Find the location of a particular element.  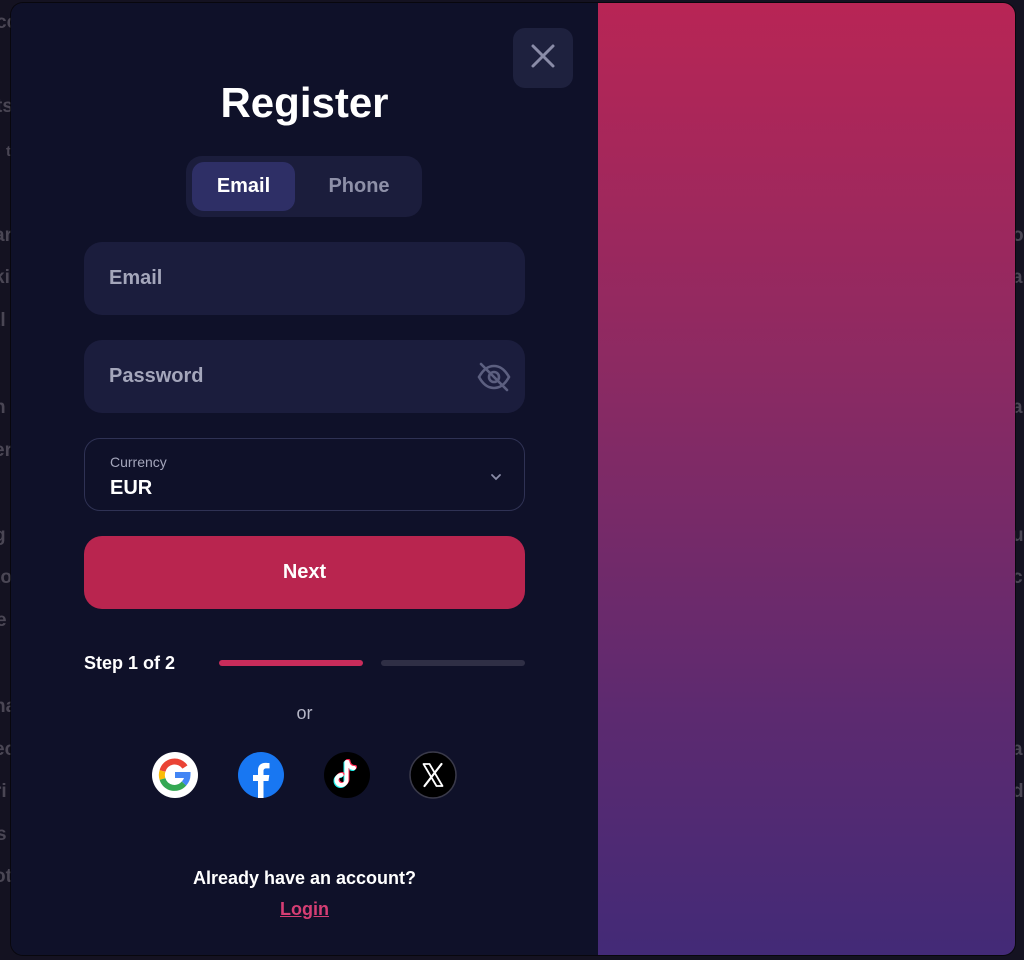

eye-off-icon is located at coordinates (494, 379).